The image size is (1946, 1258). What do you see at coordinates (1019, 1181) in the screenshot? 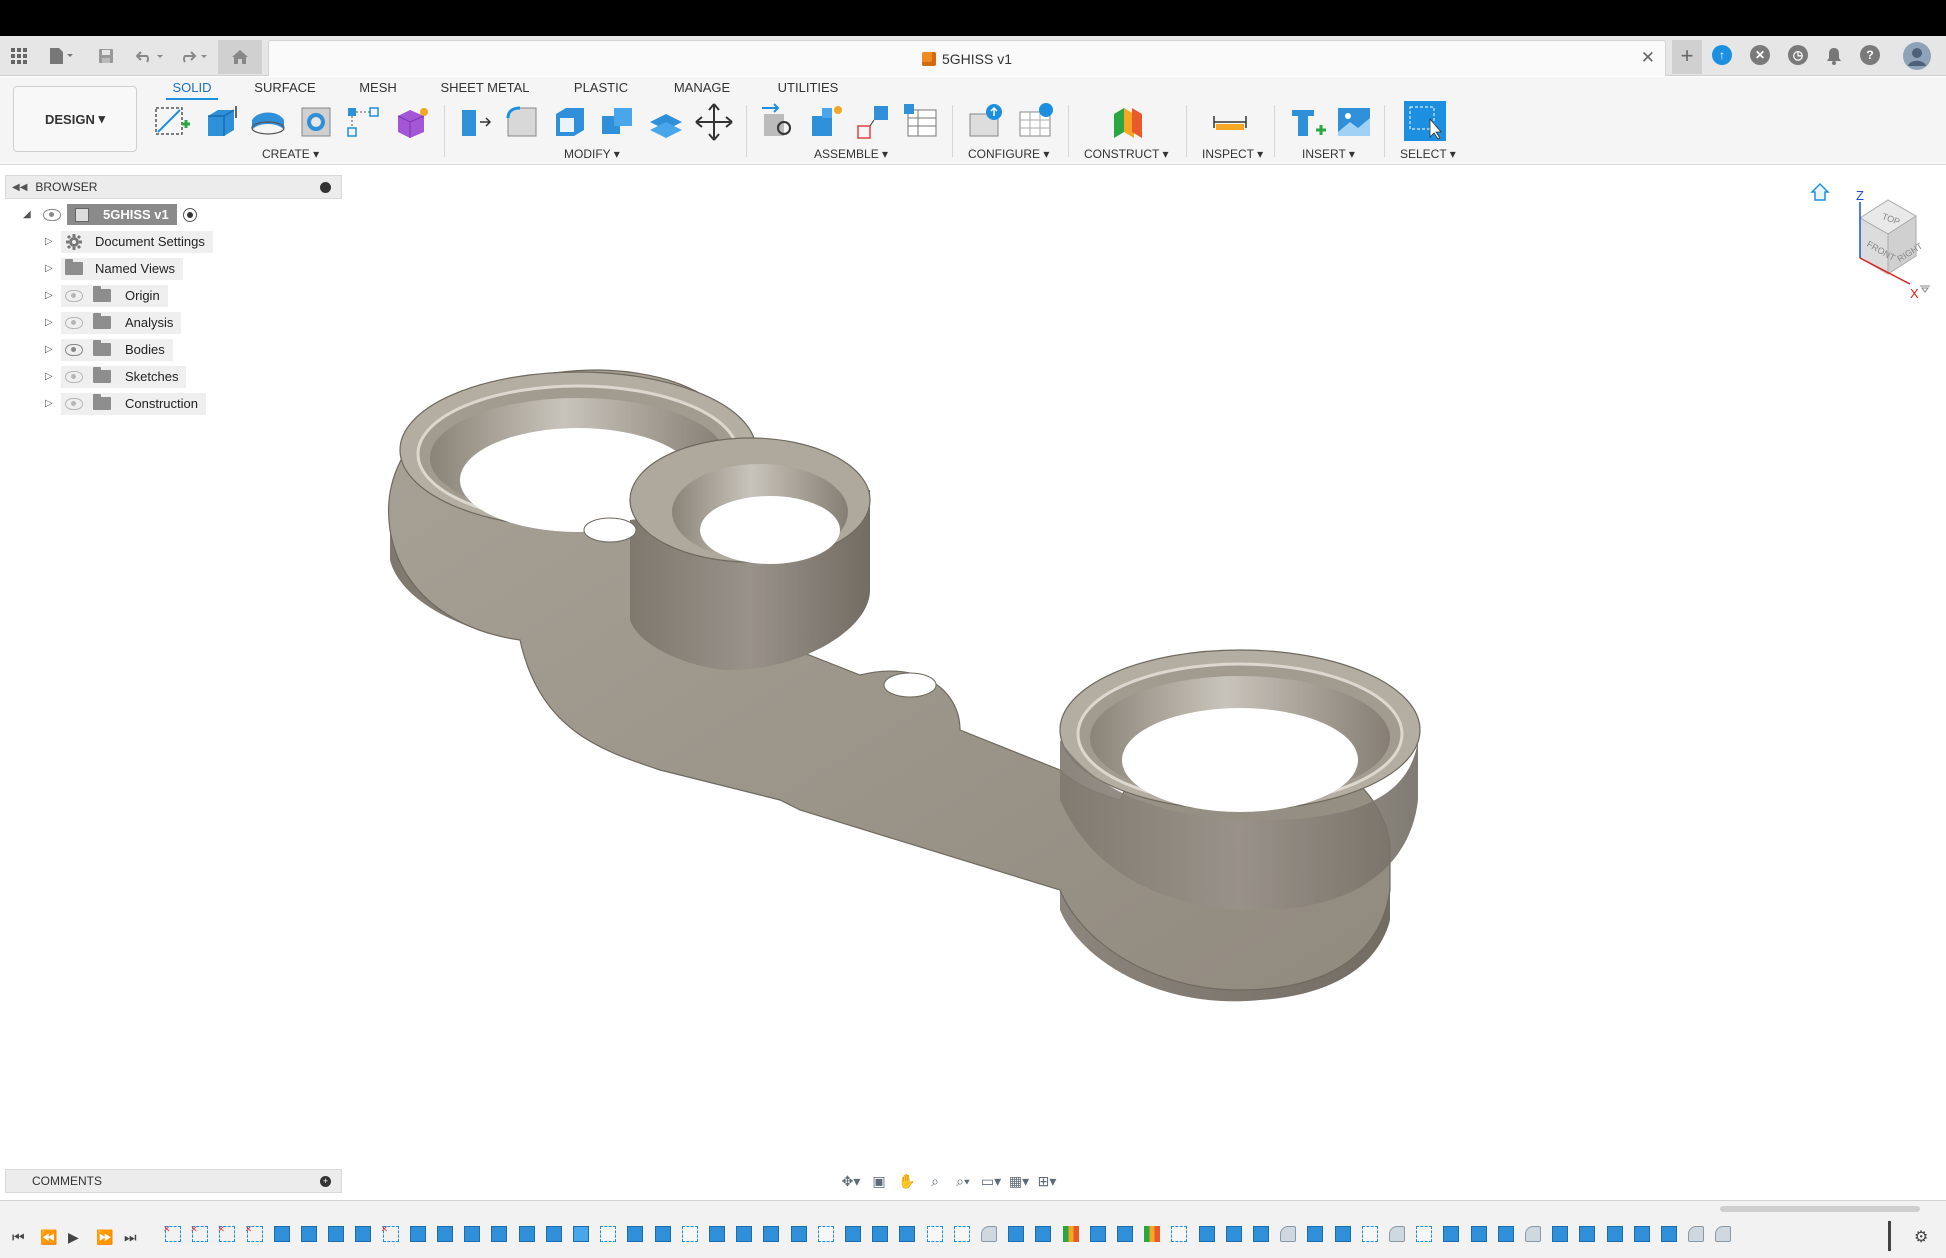
I see `grid-settings-icon: ▦▾` at bounding box center [1019, 1181].